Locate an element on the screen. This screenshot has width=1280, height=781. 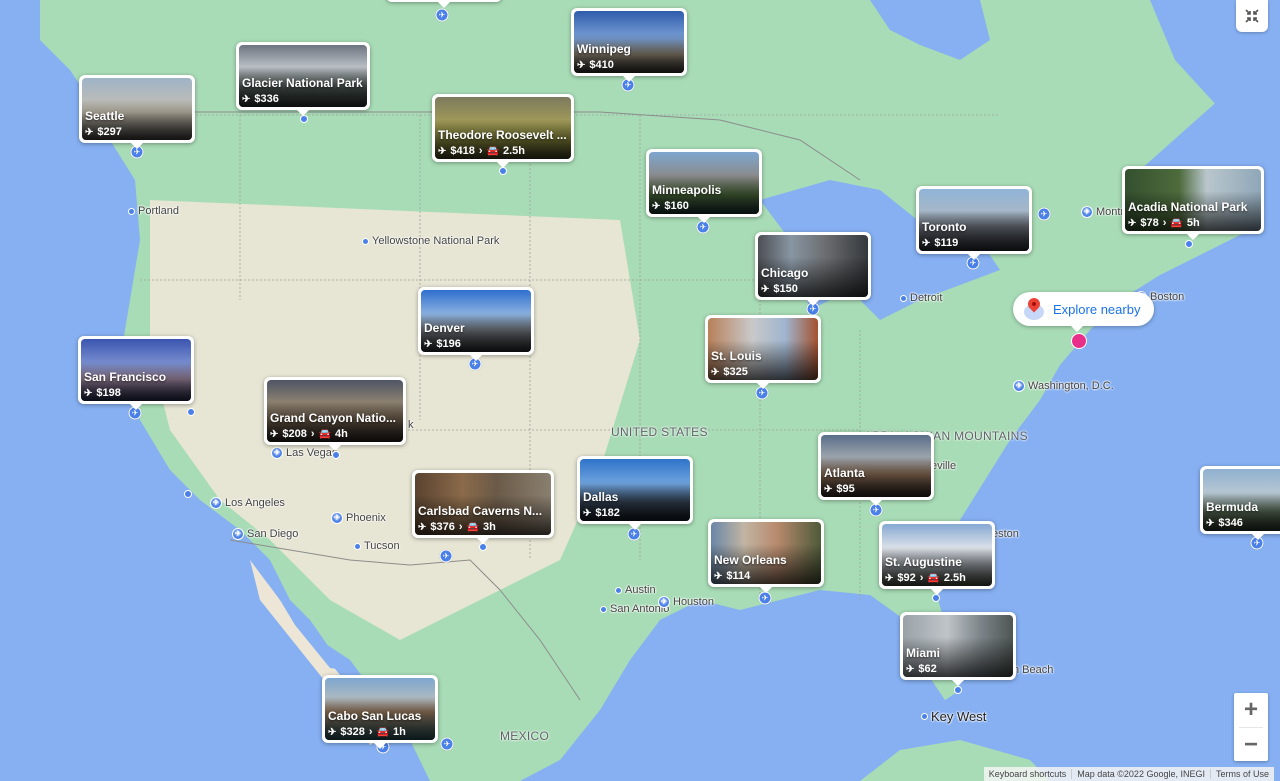
airport-pin-offscreen: ✈ is located at coordinates (442, 15).